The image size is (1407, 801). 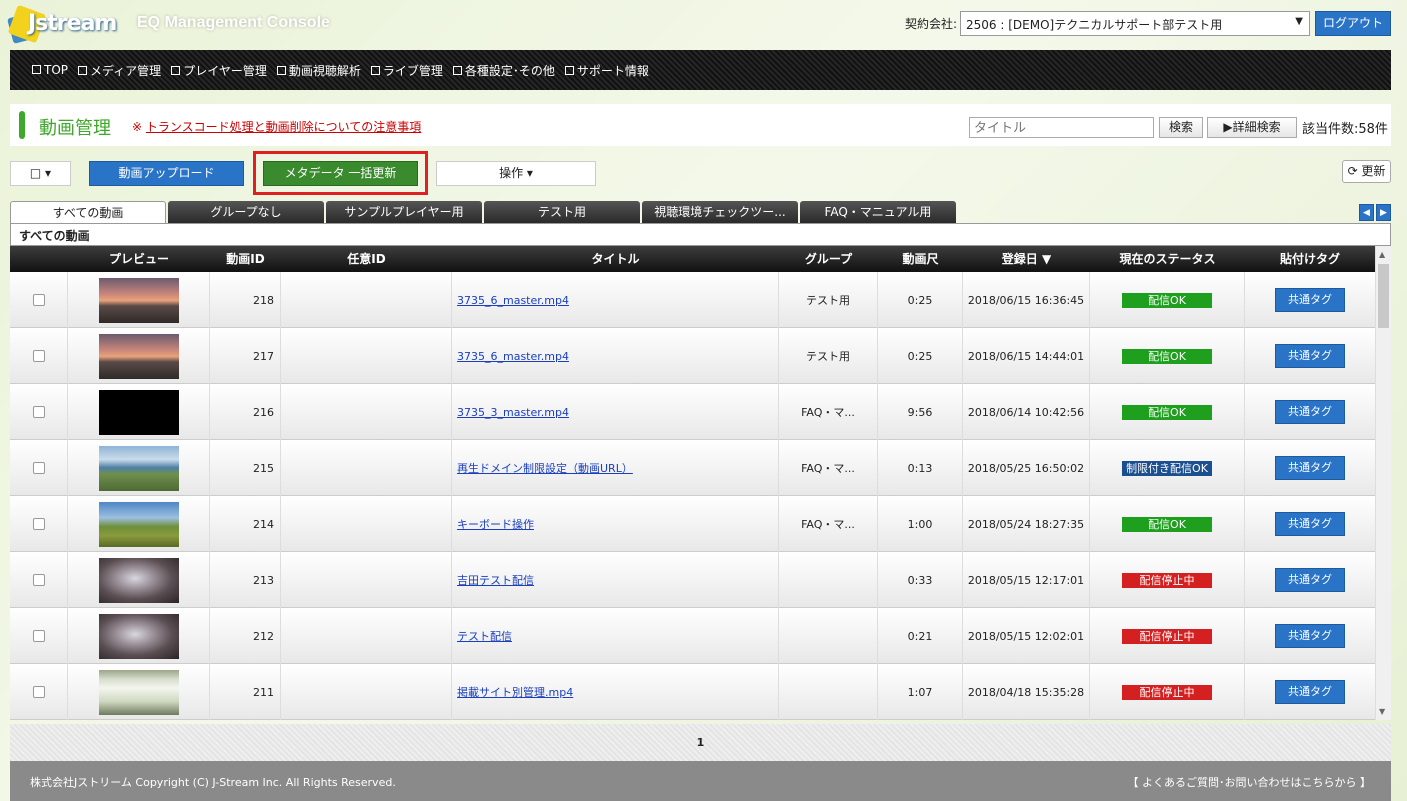 I want to click on jstream-logo: Jstream, so click(x=63, y=24).